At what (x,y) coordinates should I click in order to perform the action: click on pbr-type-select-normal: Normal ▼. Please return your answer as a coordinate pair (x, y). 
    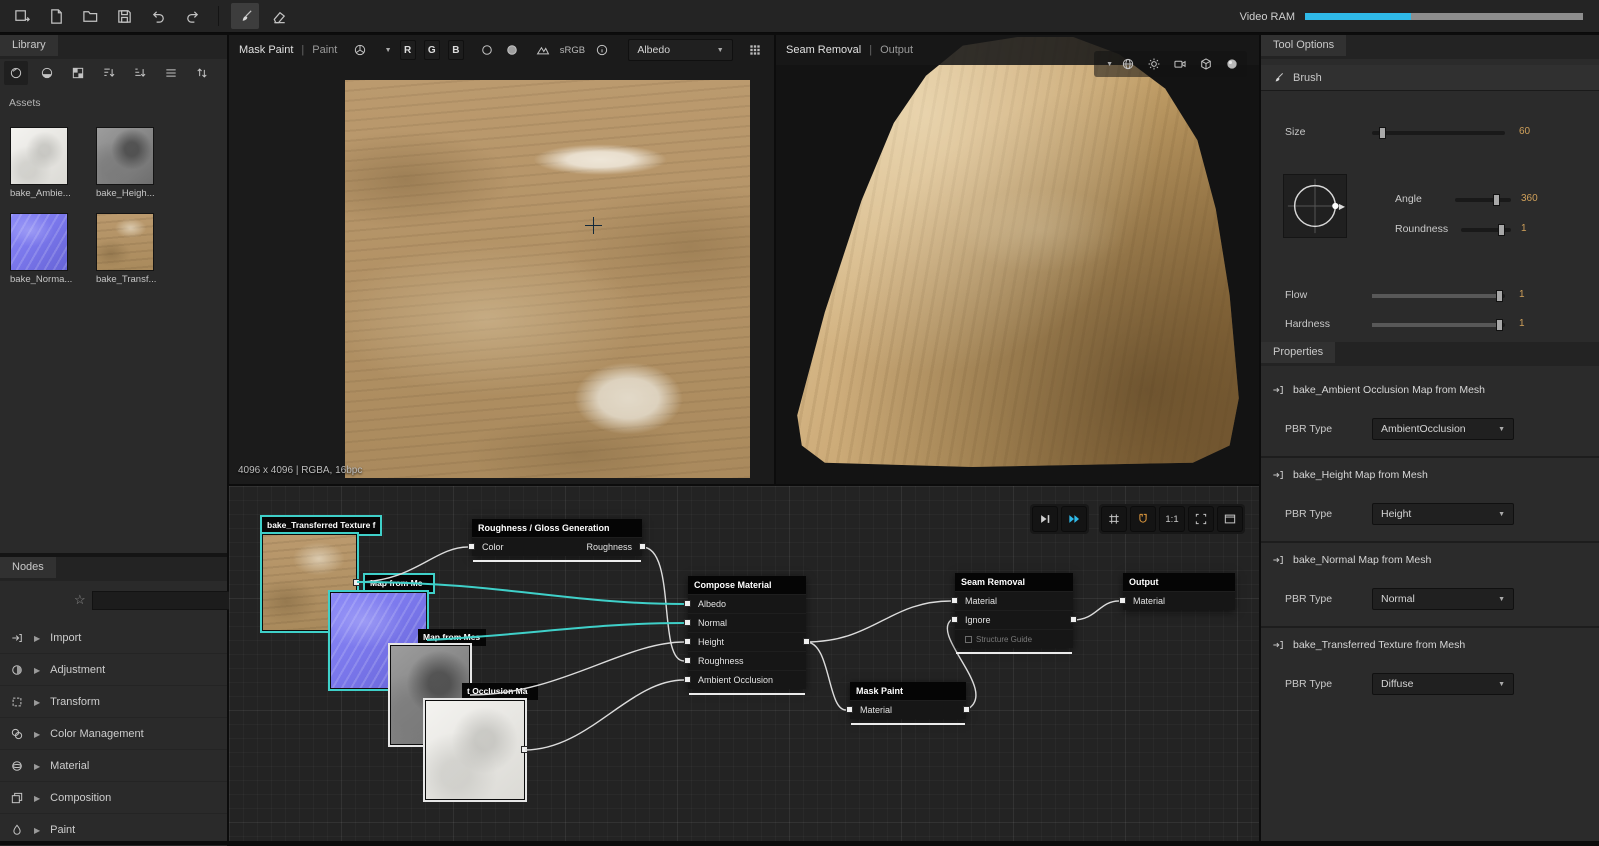
    Looking at the image, I should click on (1443, 599).